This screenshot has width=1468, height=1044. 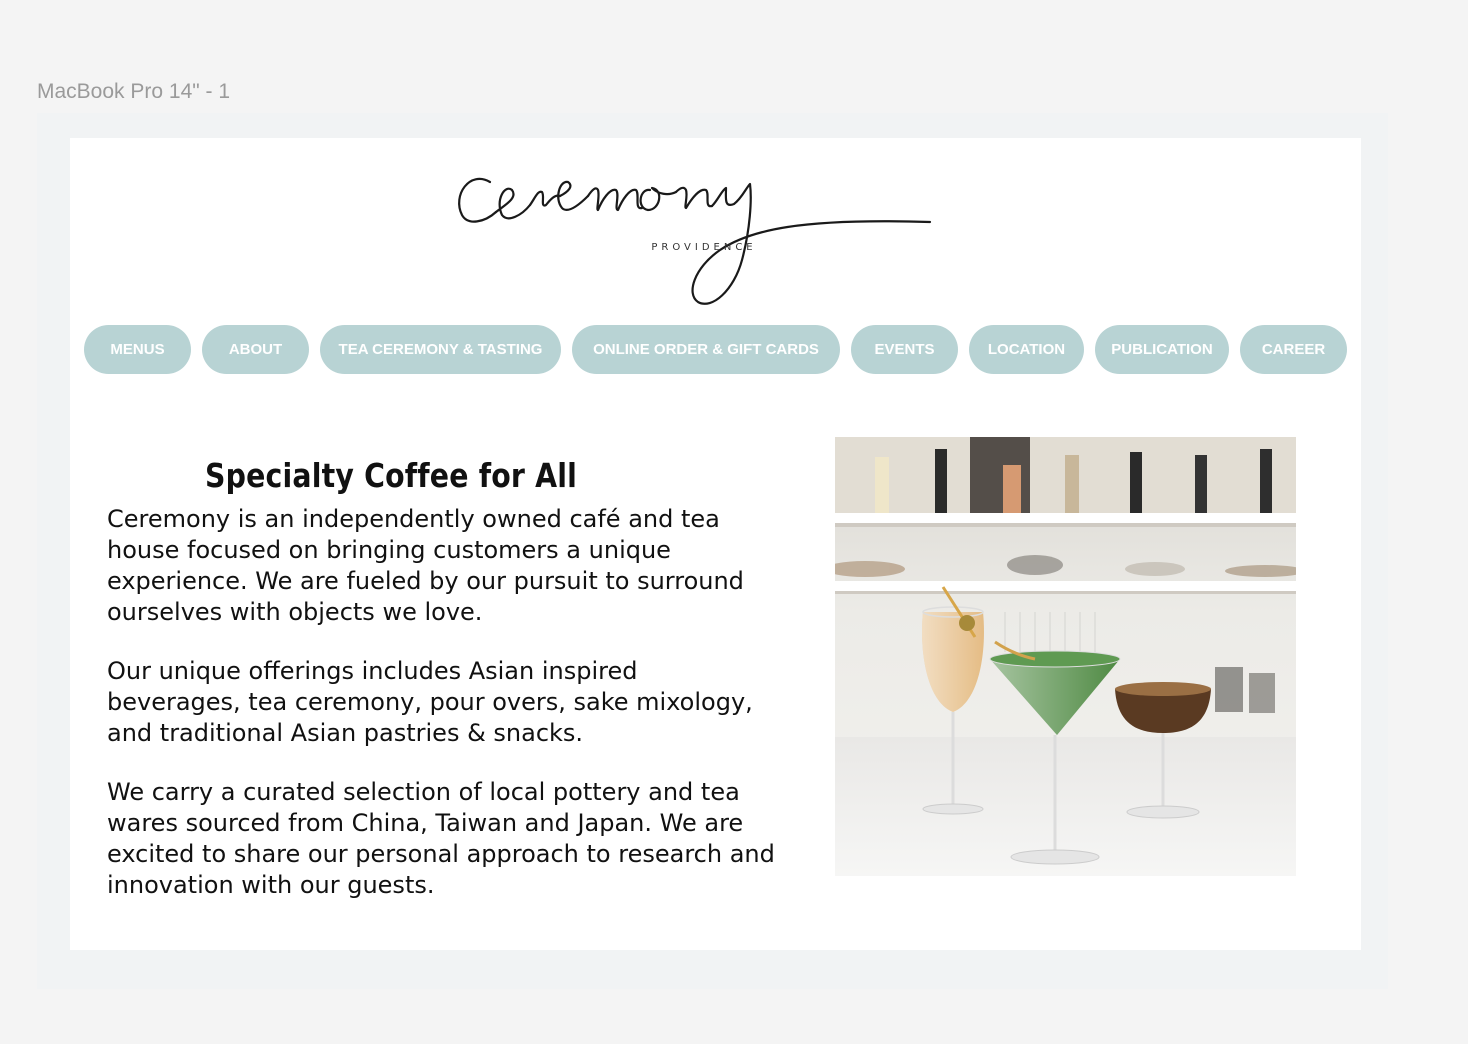 I want to click on nav-item-events: EVENTS, so click(x=904, y=349).